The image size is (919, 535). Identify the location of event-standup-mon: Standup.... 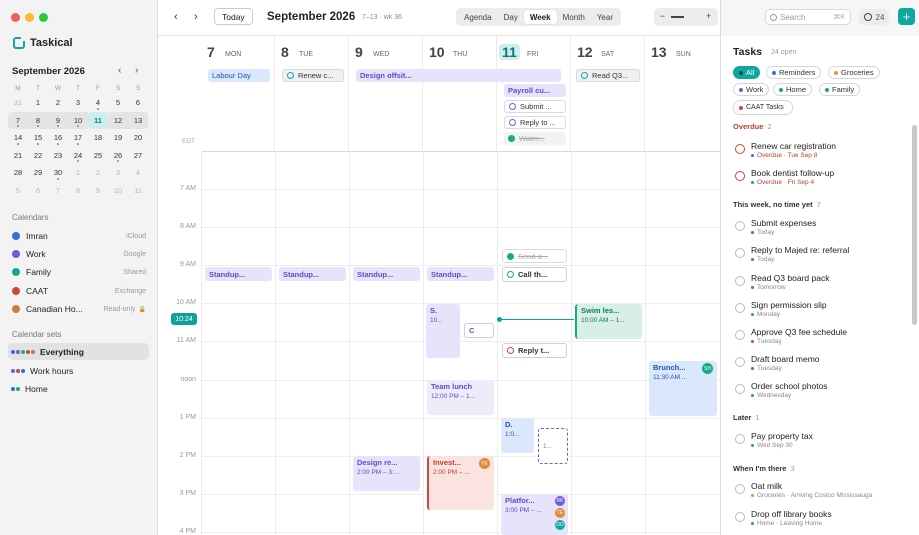
(238, 274).